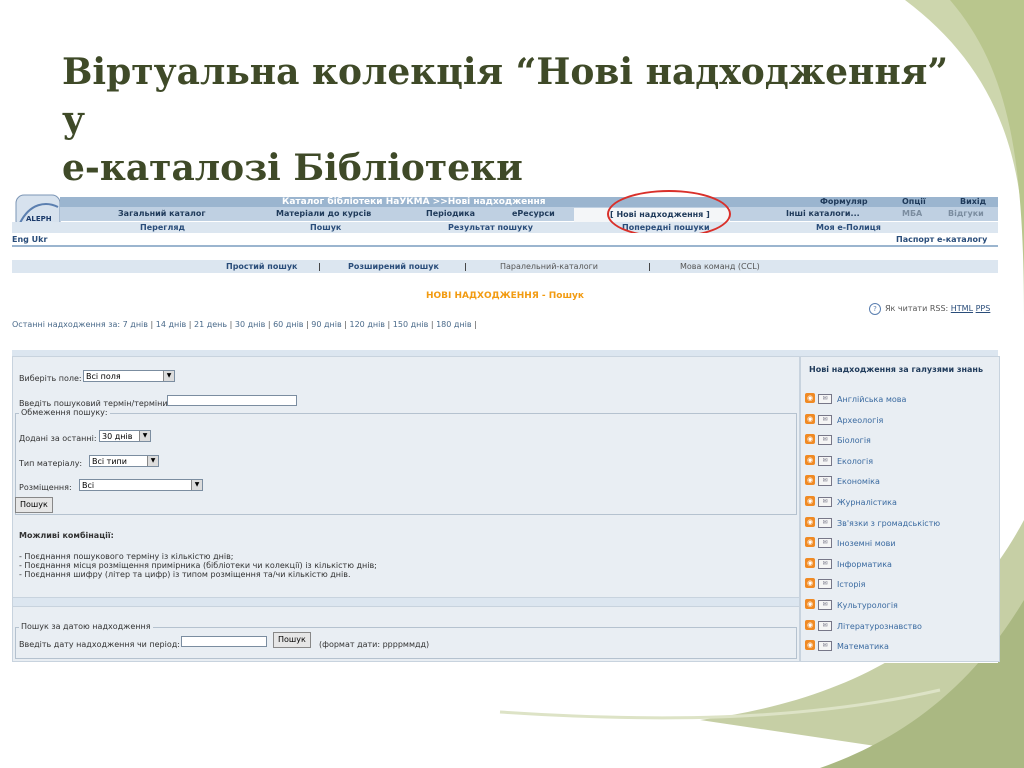 The width and height of the screenshot is (1024, 768). What do you see at coordinates (549, 266) in the screenshot?
I see `mode-parallel: Паралельний-каталоги` at bounding box center [549, 266].